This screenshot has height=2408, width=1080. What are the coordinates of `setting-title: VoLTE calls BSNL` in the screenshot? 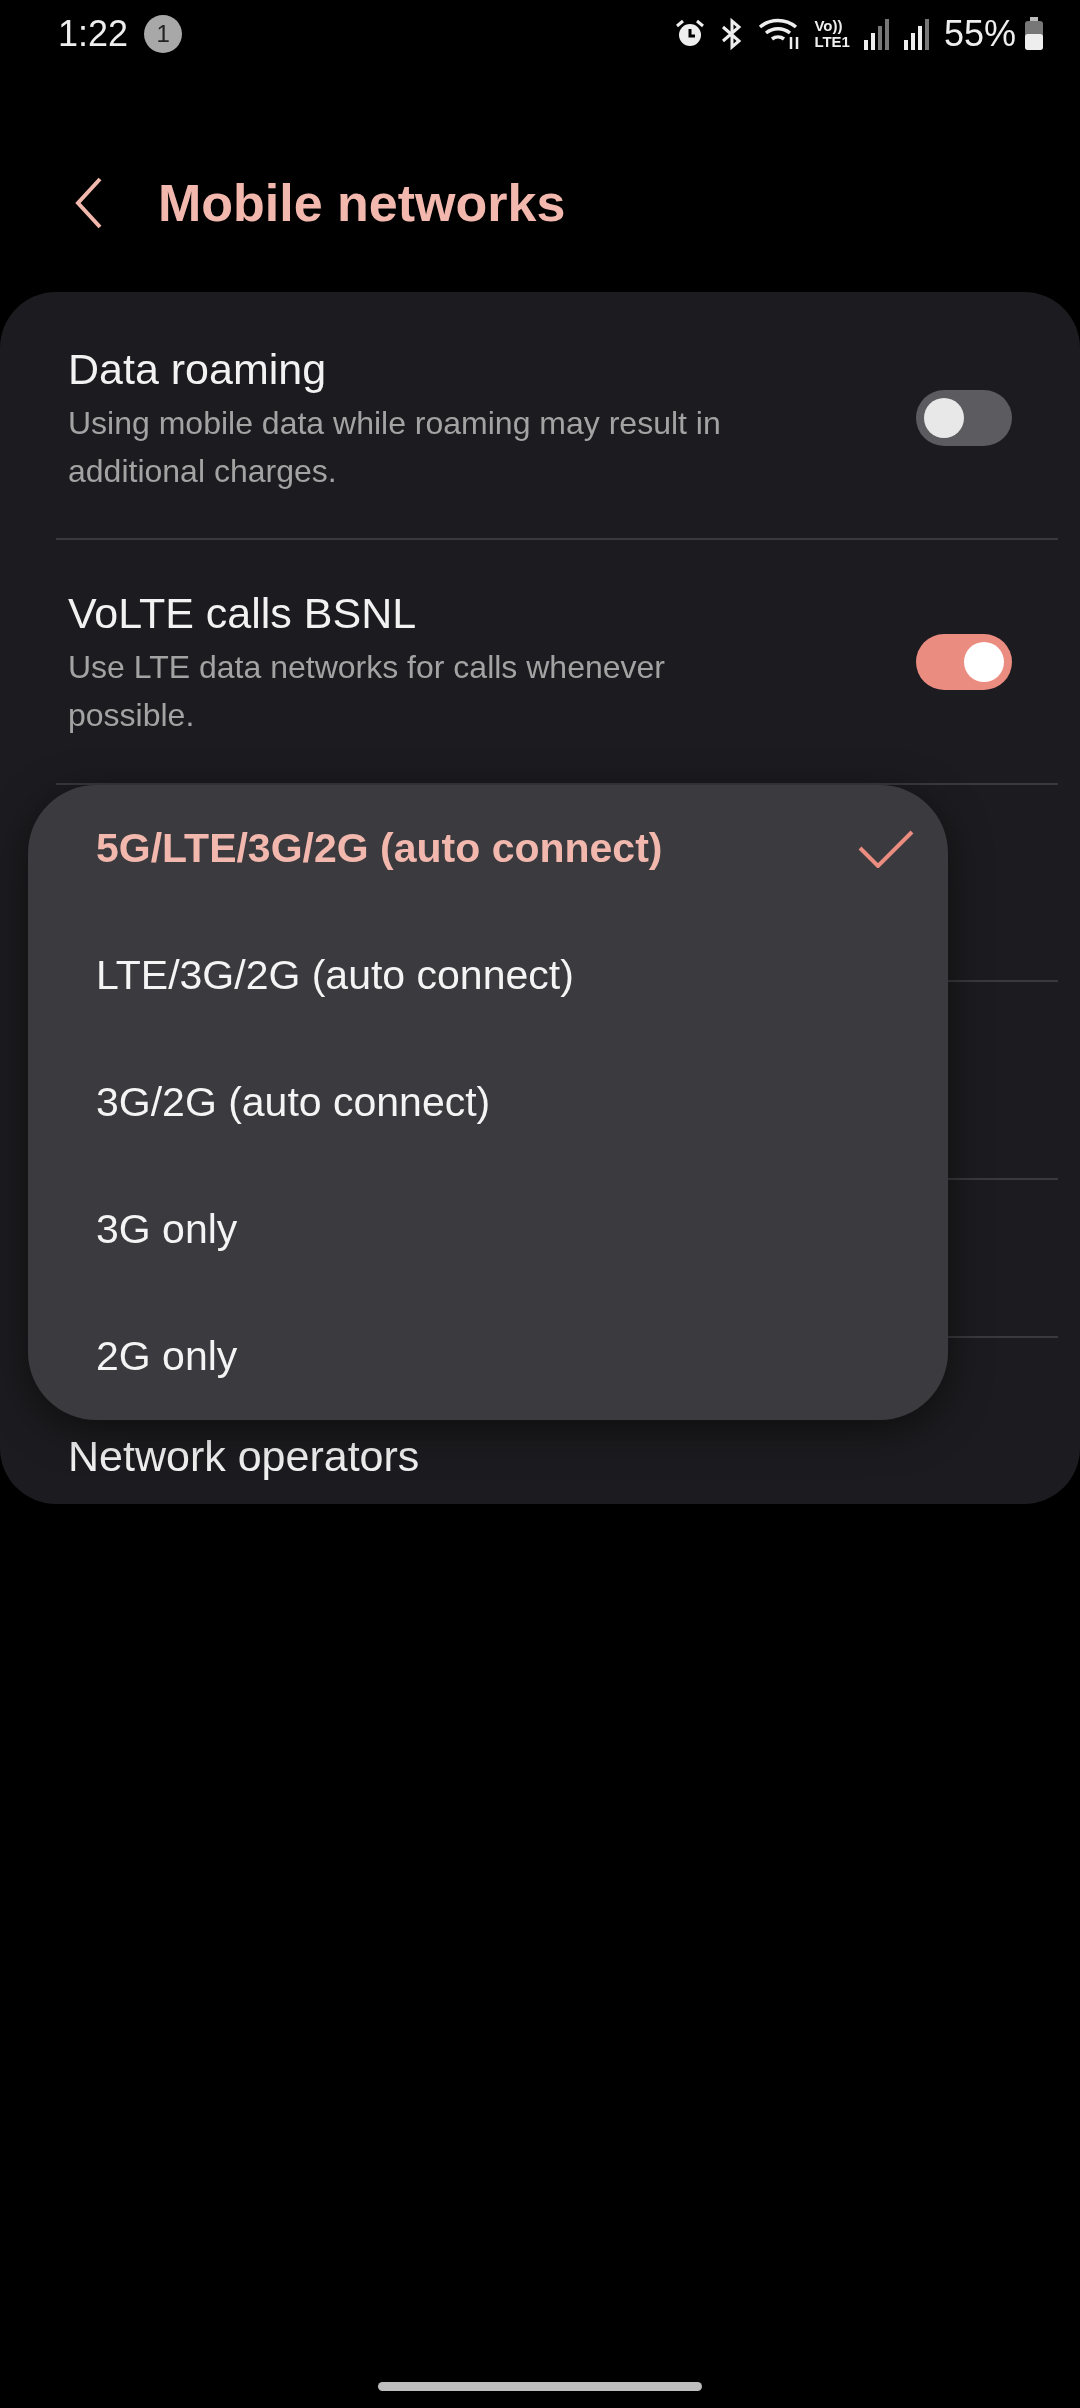 It's located at (243, 613).